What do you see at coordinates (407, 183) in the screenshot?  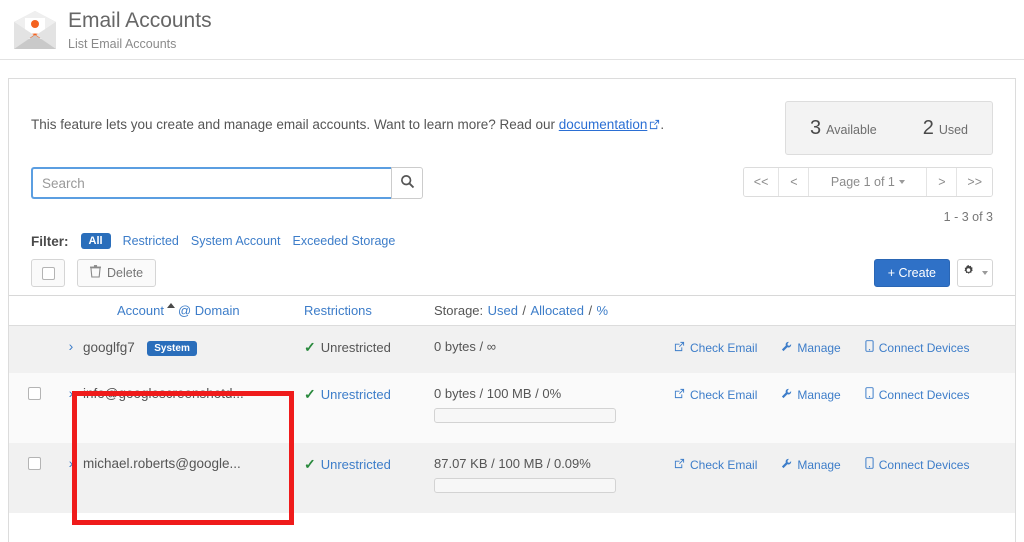 I see `search-button` at bounding box center [407, 183].